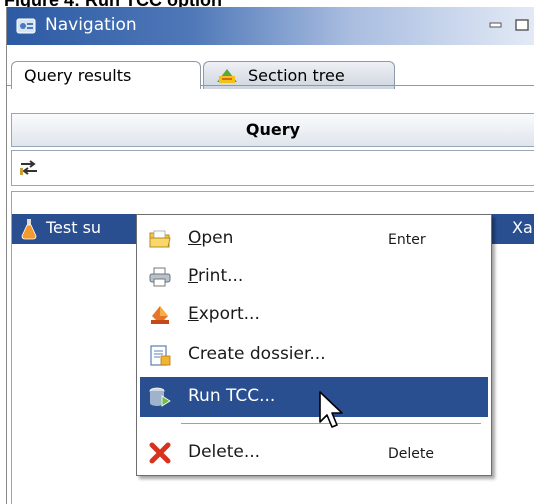 This screenshot has height=504, width=534. Describe the element at coordinates (411, 454) in the screenshot. I see `menu-item-delete-shortcut: Delete` at that location.